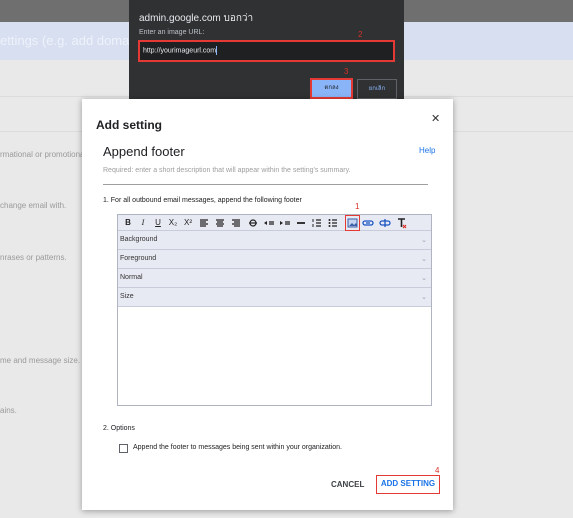  What do you see at coordinates (188, 223) in the screenshot?
I see `superscript-button: X²` at bounding box center [188, 223].